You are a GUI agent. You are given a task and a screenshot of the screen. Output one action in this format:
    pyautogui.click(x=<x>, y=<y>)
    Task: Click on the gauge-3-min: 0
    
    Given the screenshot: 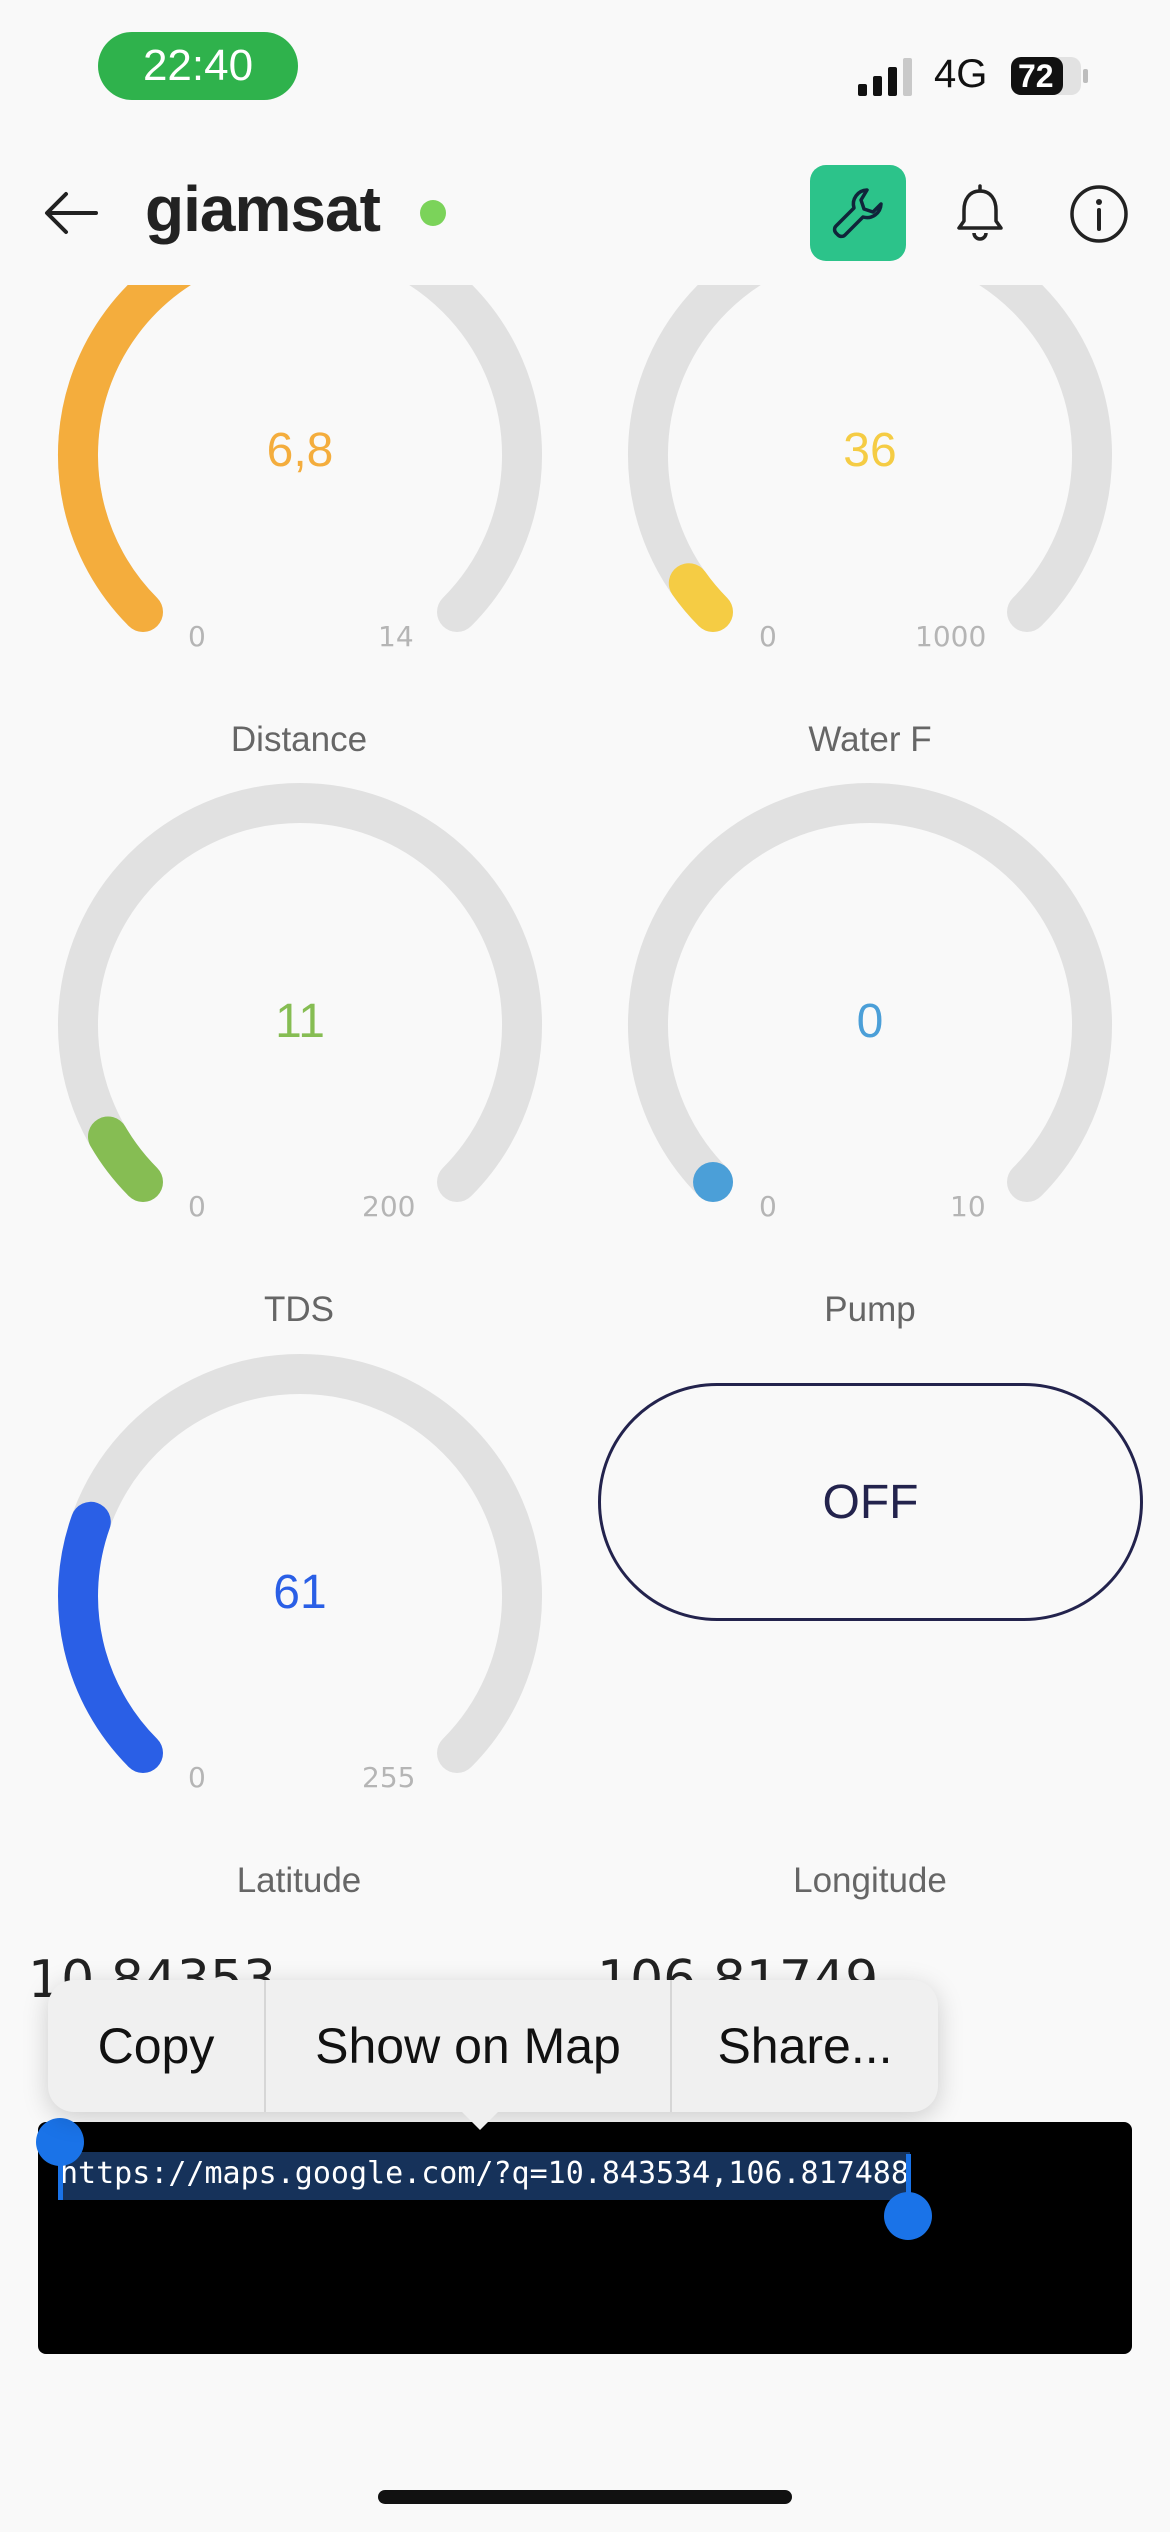 What is the action you would take?
    pyautogui.click(x=197, y=1206)
    